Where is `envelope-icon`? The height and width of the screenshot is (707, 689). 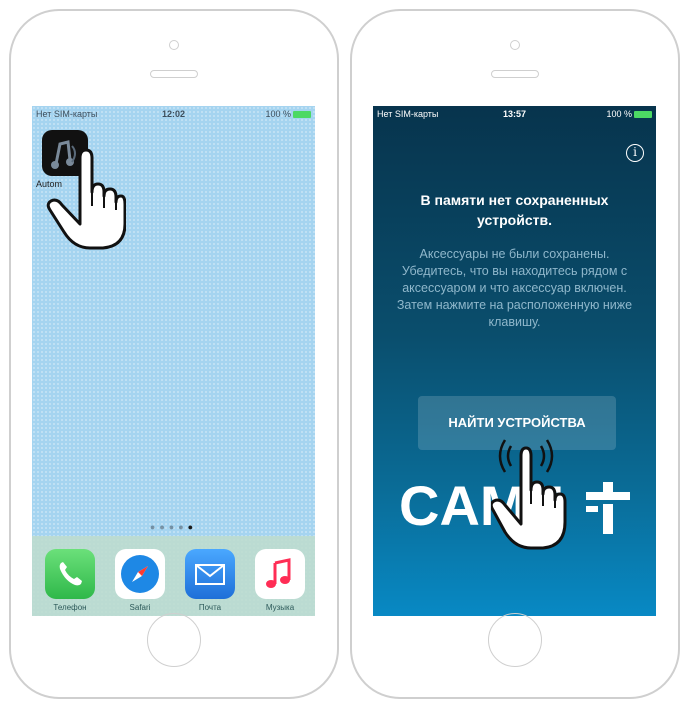
envelope-icon is located at coordinates (210, 574).